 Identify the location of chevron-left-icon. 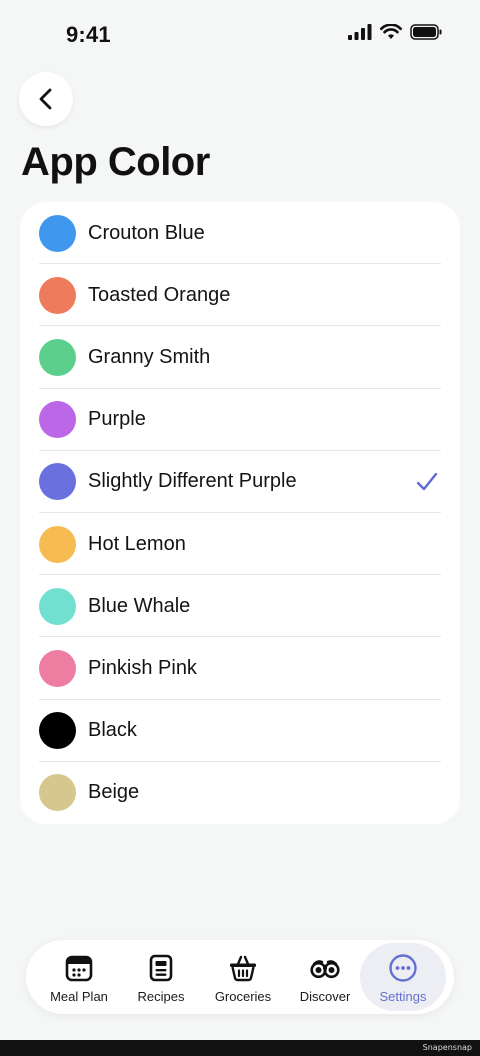
(45, 99).